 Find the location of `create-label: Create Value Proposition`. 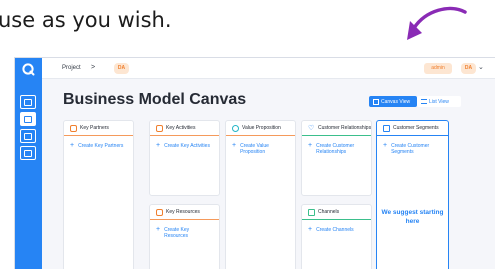

create-label: Create Value Proposition is located at coordinates (254, 149).